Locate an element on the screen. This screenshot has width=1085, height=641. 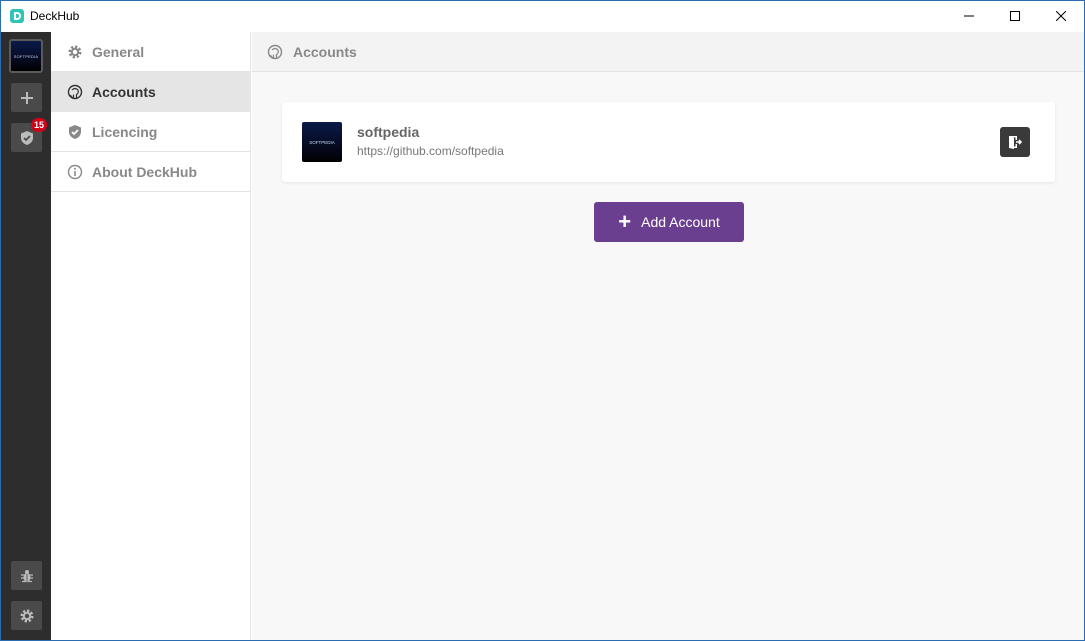
bug-icon is located at coordinates (26, 575).